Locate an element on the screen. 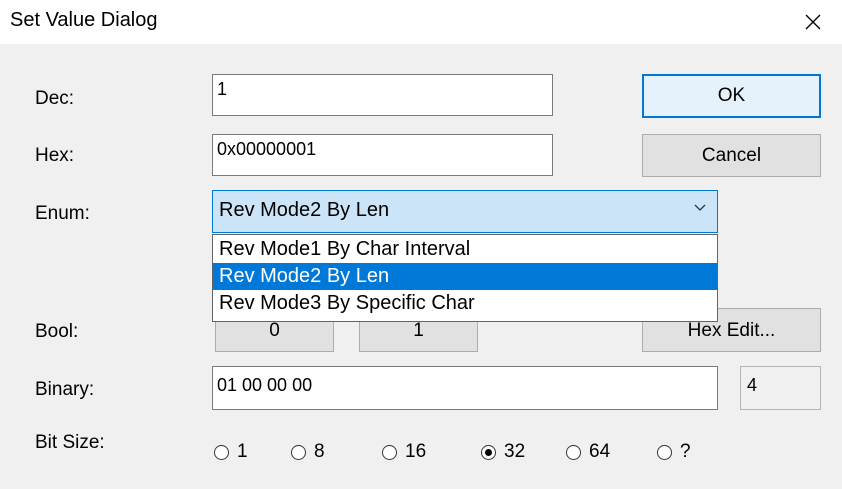 Image resolution: width=842 pixels, height=489 pixels. bitsize-option-label: 16 is located at coordinates (416, 451).